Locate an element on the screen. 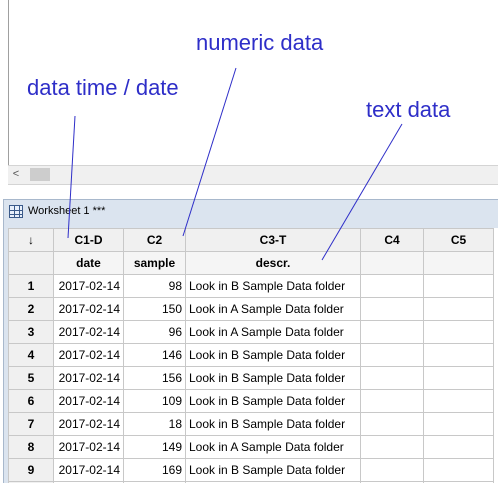 This screenshot has width=498, height=483. column-header-1: C1-D is located at coordinates (89, 240).